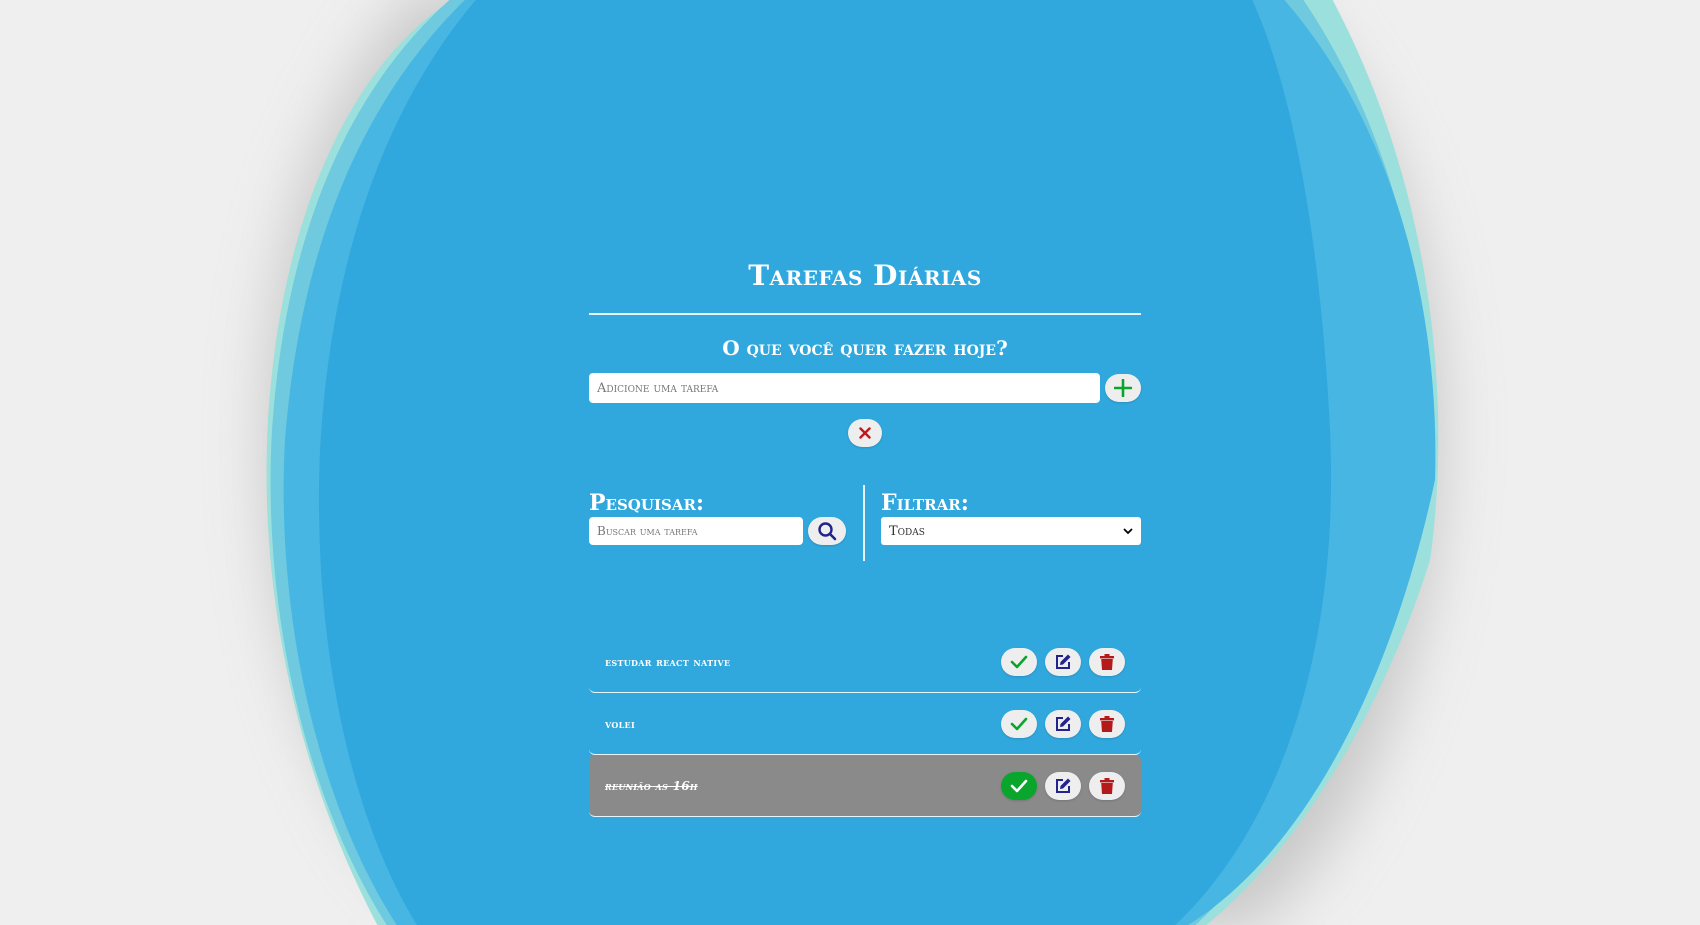 This screenshot has width=1700, height=925. I want to click on add-task-prompt: O que você quer fazer hoje?, so click(865, 348).